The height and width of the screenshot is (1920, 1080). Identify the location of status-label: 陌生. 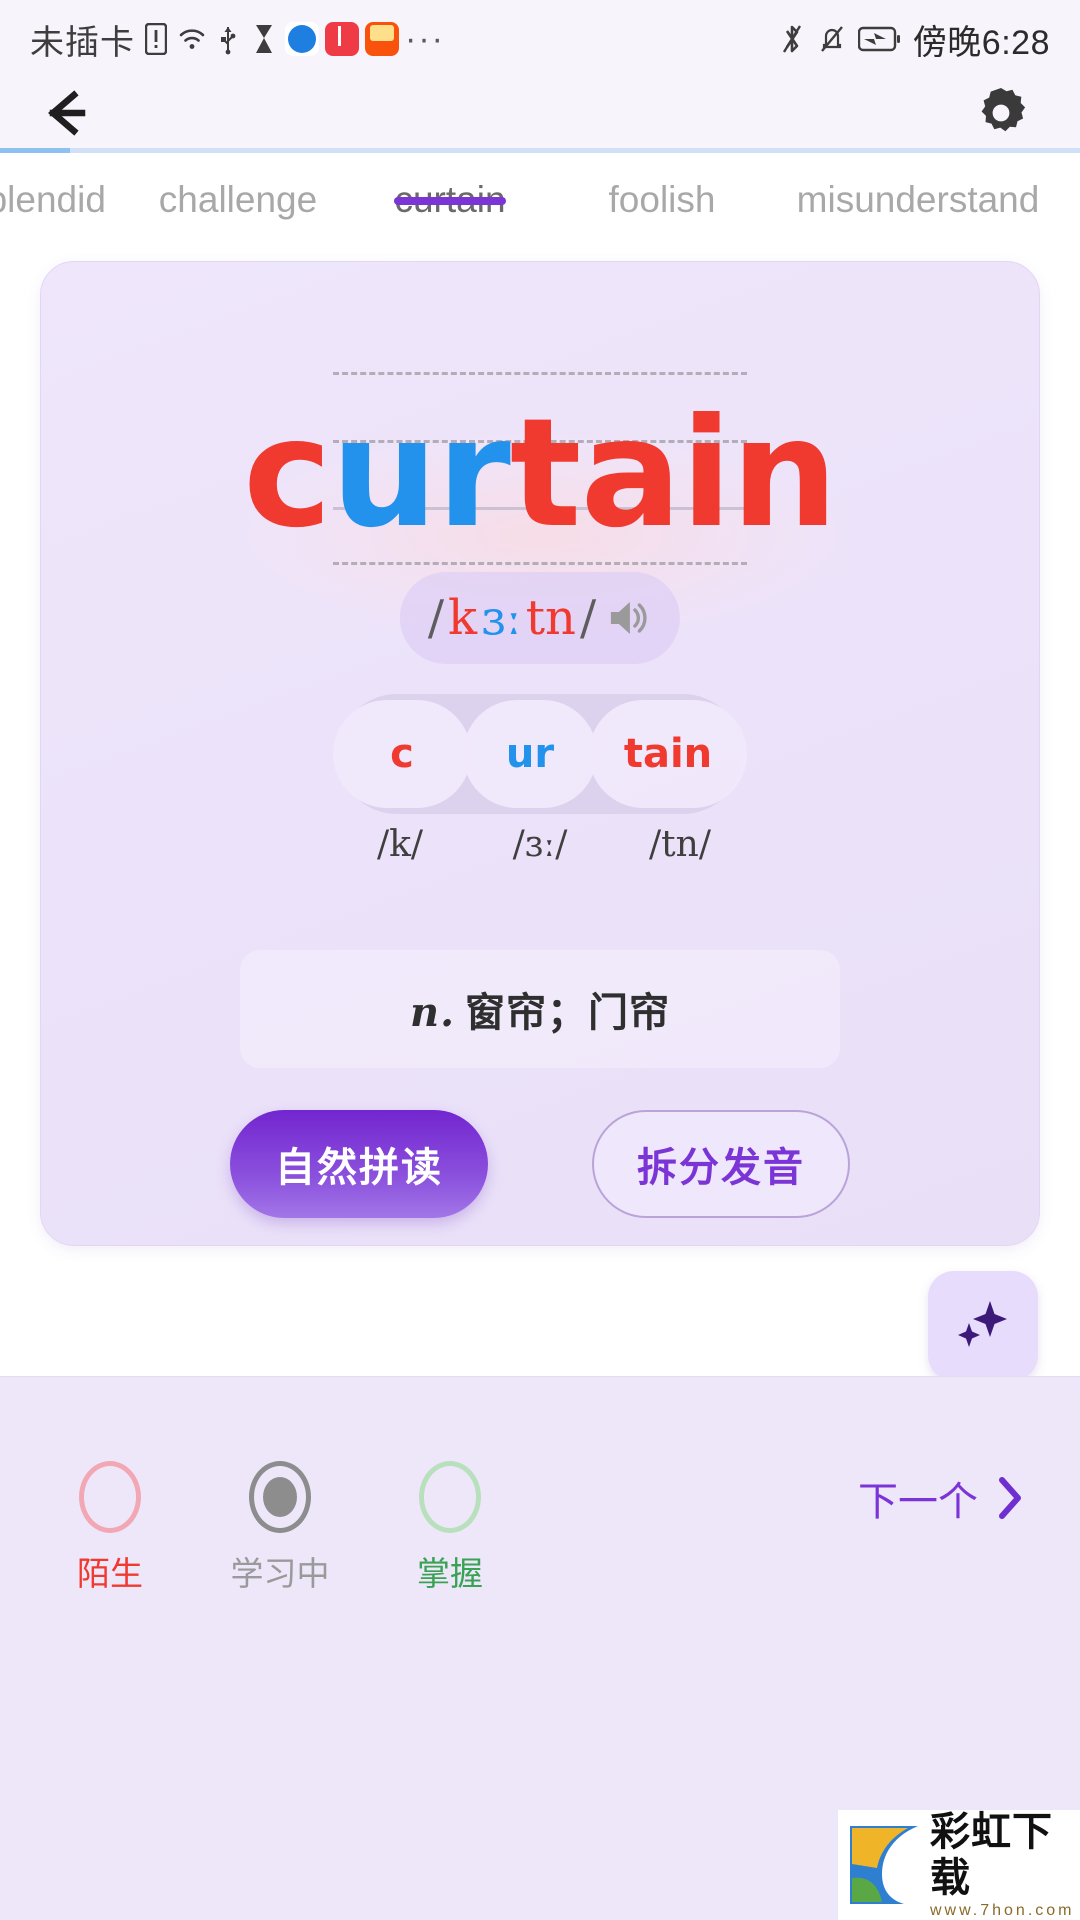
(110, 1573).